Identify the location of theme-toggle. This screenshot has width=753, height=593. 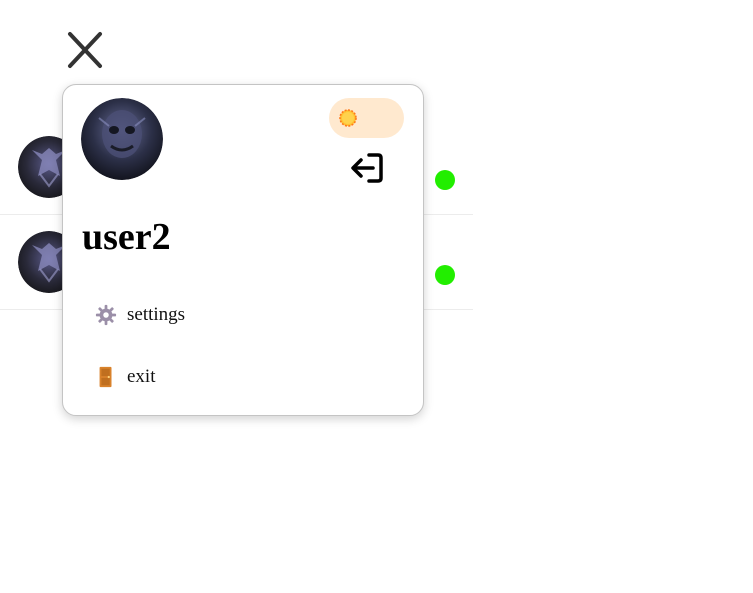
(366, 118).